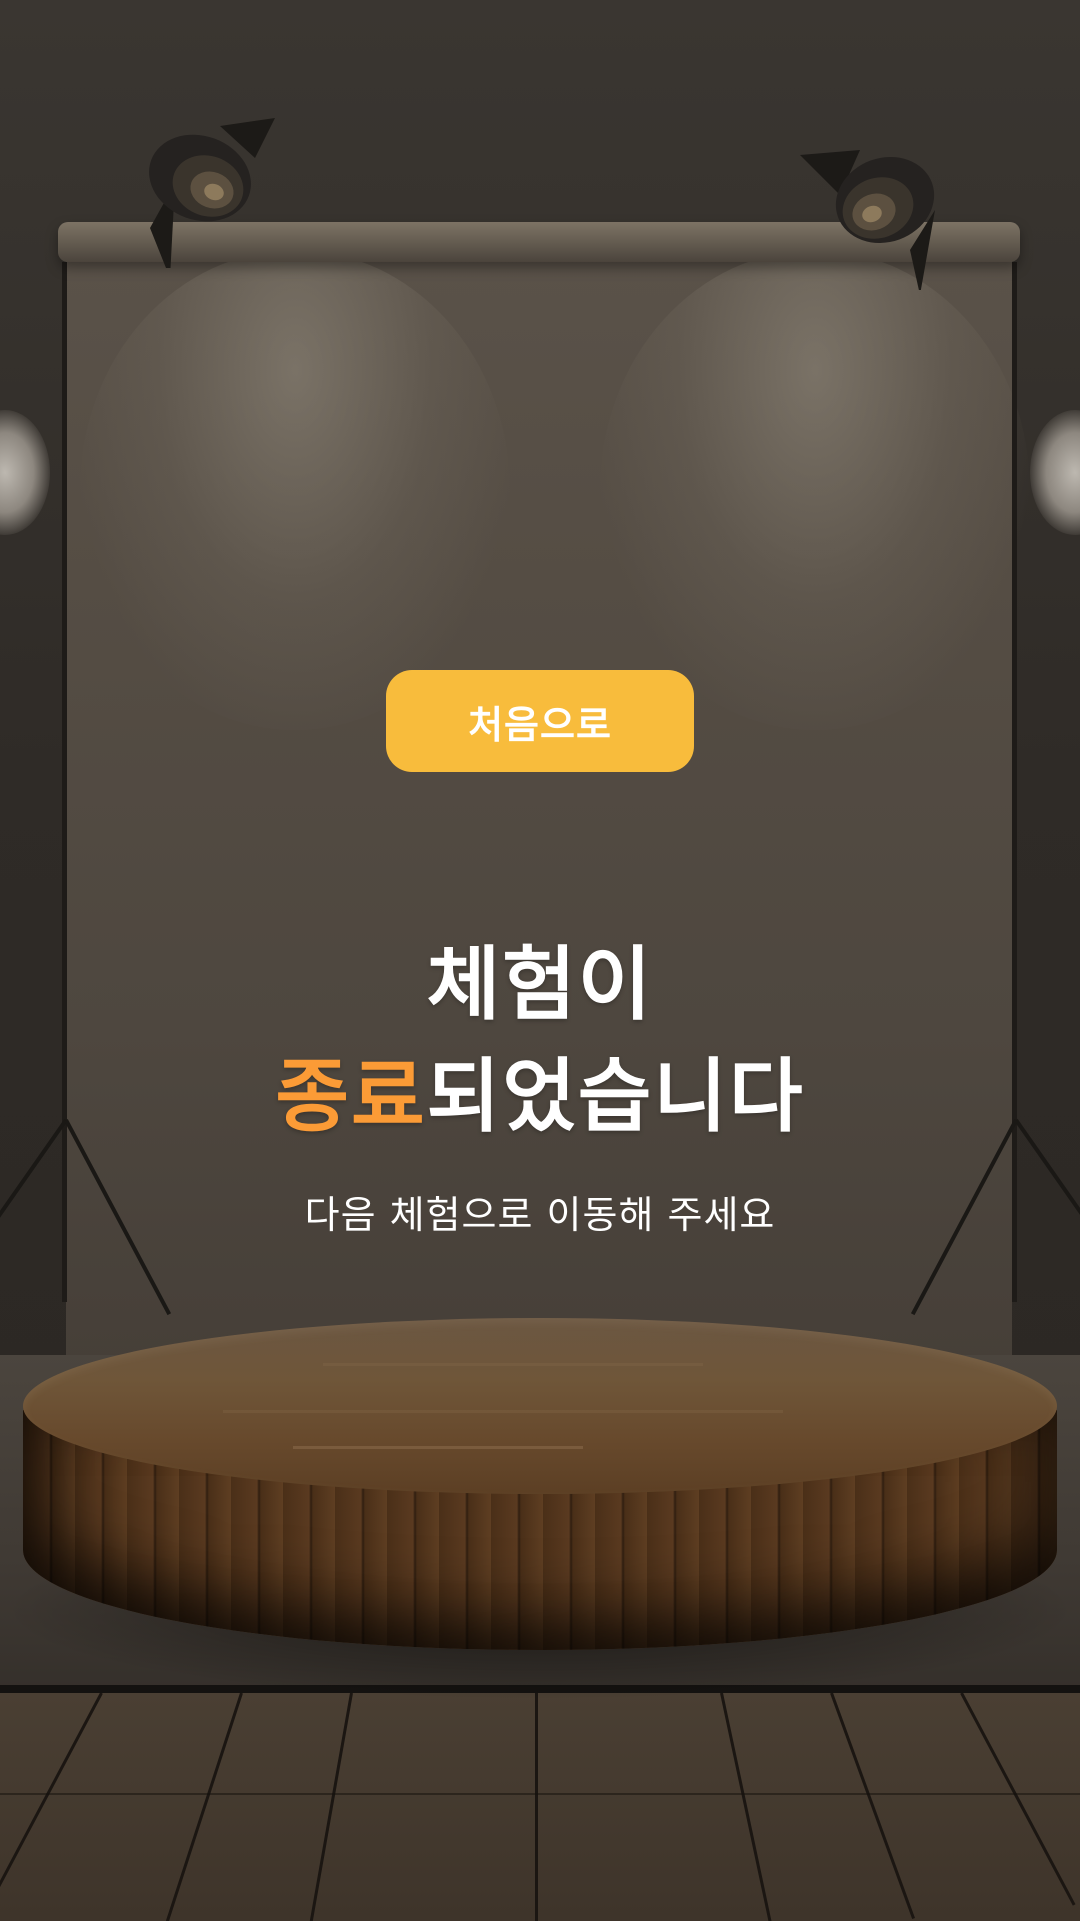  I want to click on backdrop-stand-left, so click(64, 782).